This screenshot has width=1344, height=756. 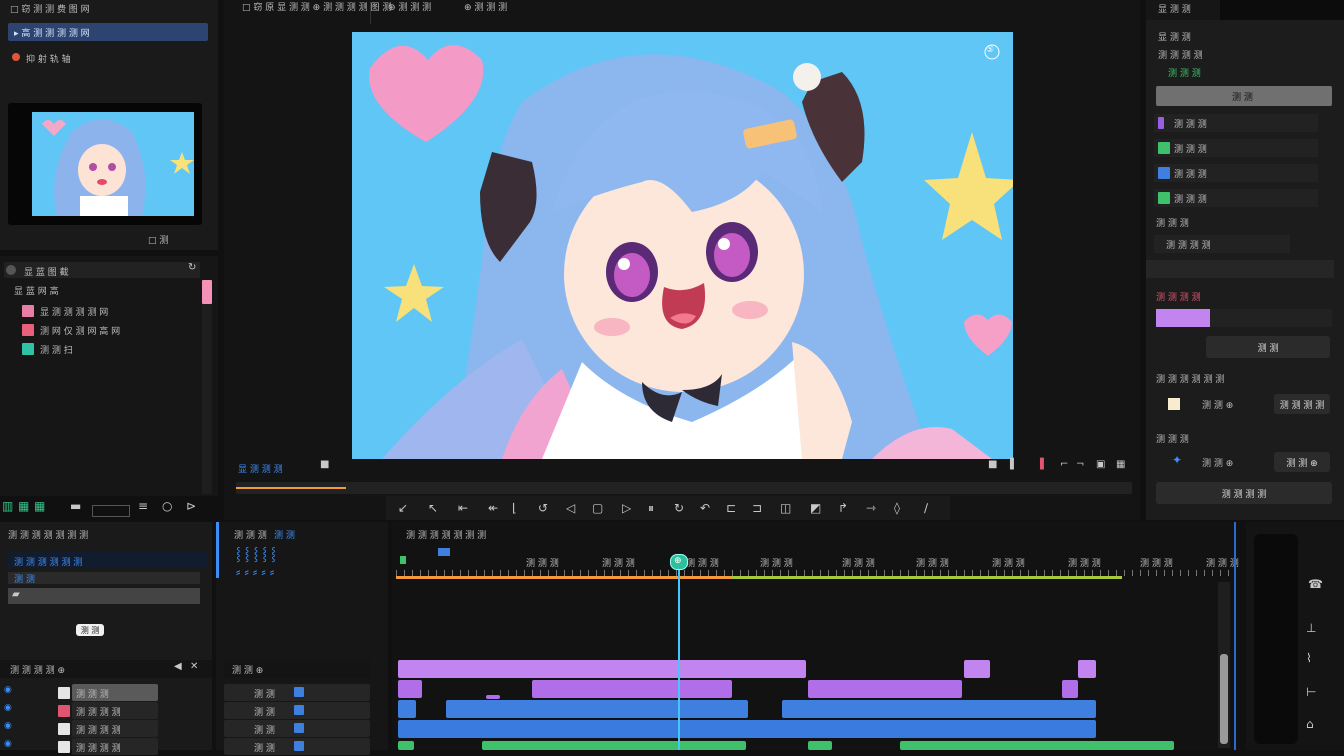 What do you see at coordinates (1120, 465) in the screenshot?
I see `settings-icon: ▦` at bounding box center [1120, 465].